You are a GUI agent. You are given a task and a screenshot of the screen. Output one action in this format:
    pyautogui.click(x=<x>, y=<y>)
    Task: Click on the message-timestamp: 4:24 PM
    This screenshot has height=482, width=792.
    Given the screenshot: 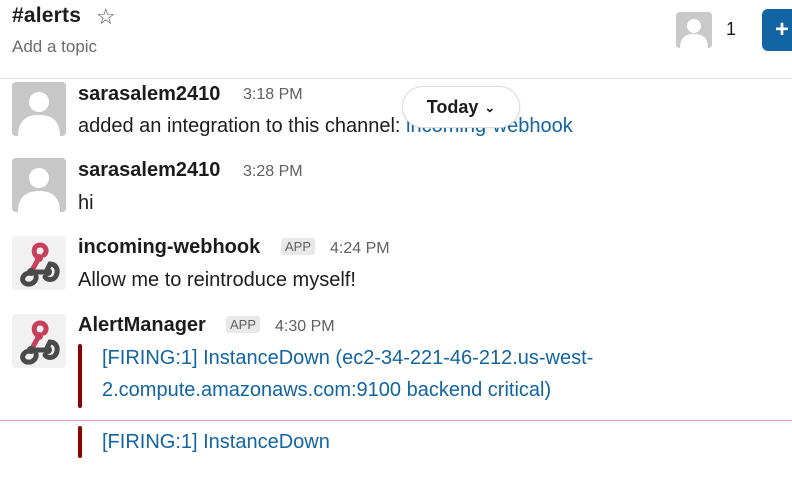 What is the action you would take?
    pyautogui.click(x=360, y=249)
    